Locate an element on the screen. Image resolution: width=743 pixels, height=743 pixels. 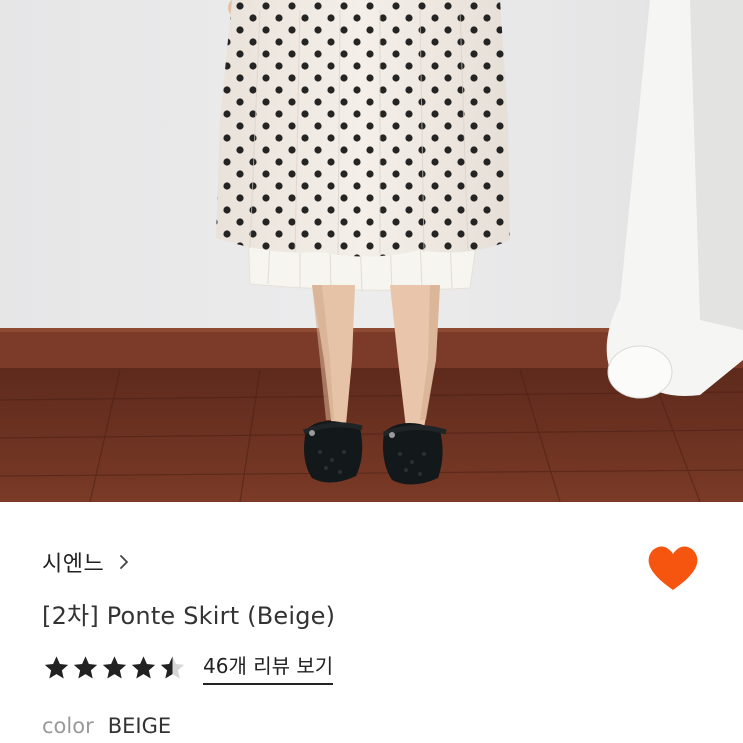
rating-row: 46개 리뷰 보기 is located at coordinates (188, 667).